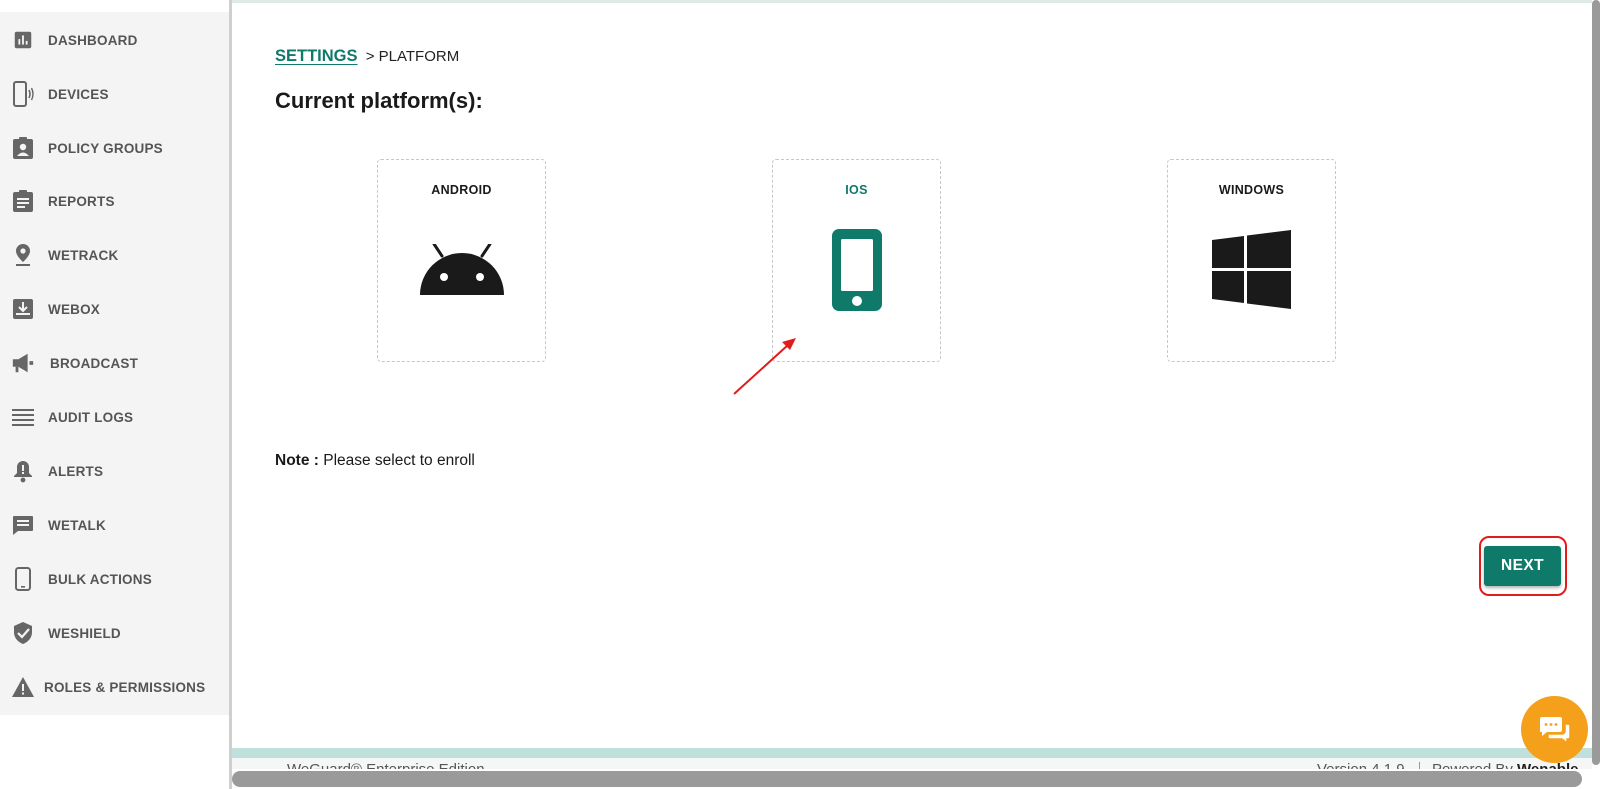 Image resolution: width=1600 pixels, height=789 pixels. Describe the element at coordinates (461, 270) in the screenshot. I see `android-icon` at that location.